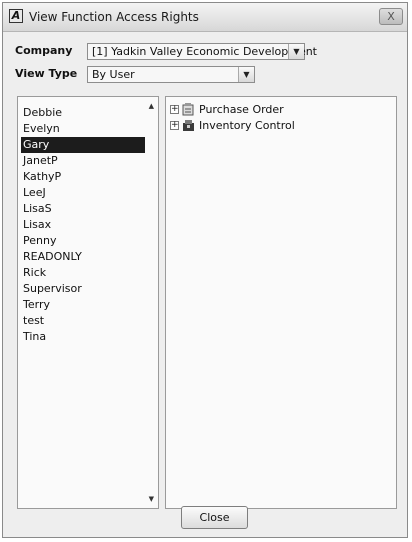  Describe the element at coordinates (188, 125) in the screenshot. I see `inventory-control-icon` at that location.